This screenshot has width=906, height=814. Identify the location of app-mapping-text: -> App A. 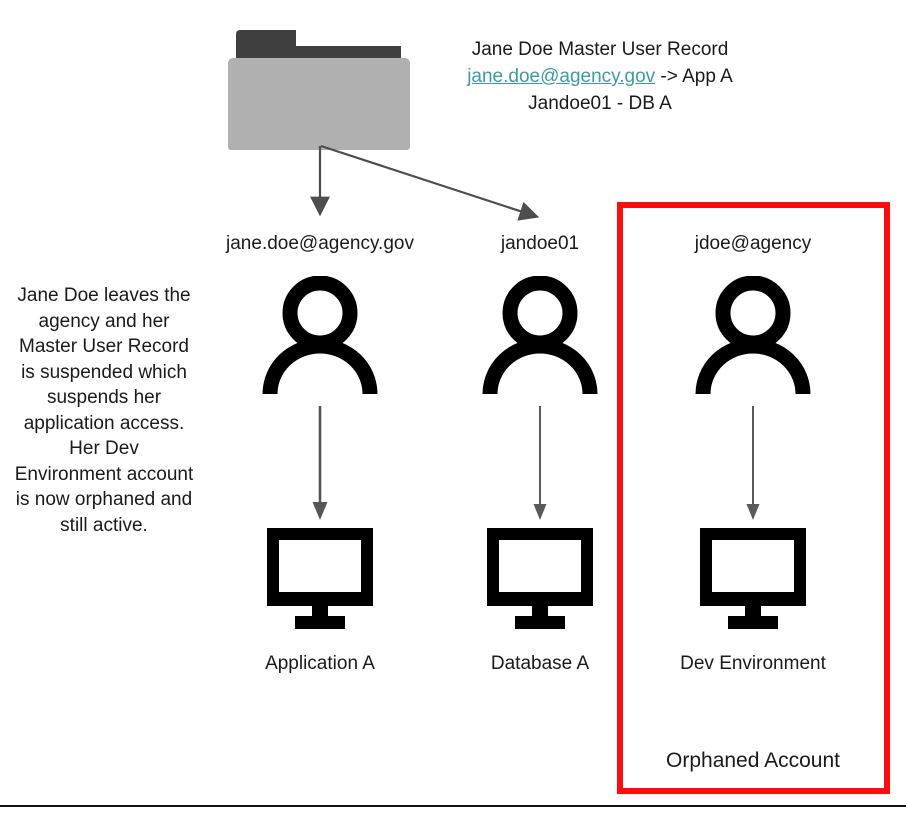
(694, 76).